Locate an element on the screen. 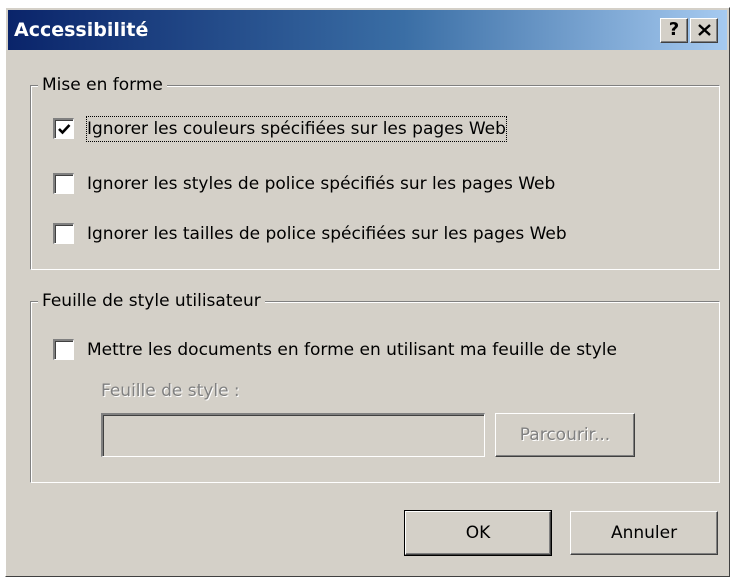 This screenshot has width=735, height=577. close-button is located at coordinates (704, 30).